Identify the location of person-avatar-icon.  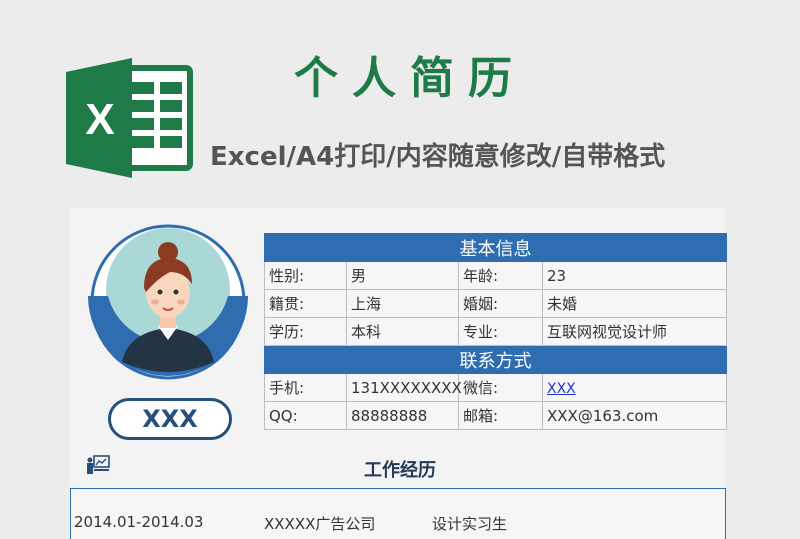
(168, 302).